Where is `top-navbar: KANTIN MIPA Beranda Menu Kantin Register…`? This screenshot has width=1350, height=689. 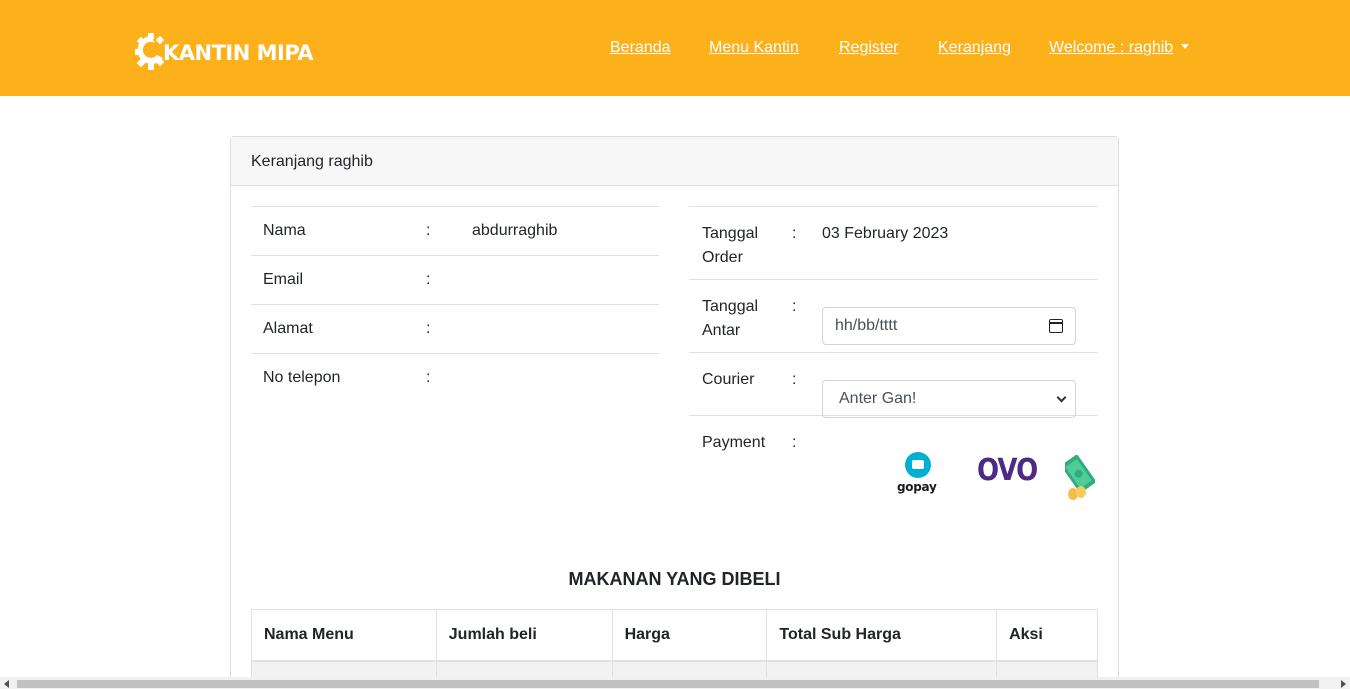 top-navbar: KANTIN MIPA Beranda Menu Kantin Register… is located at coordinates (675, 48).